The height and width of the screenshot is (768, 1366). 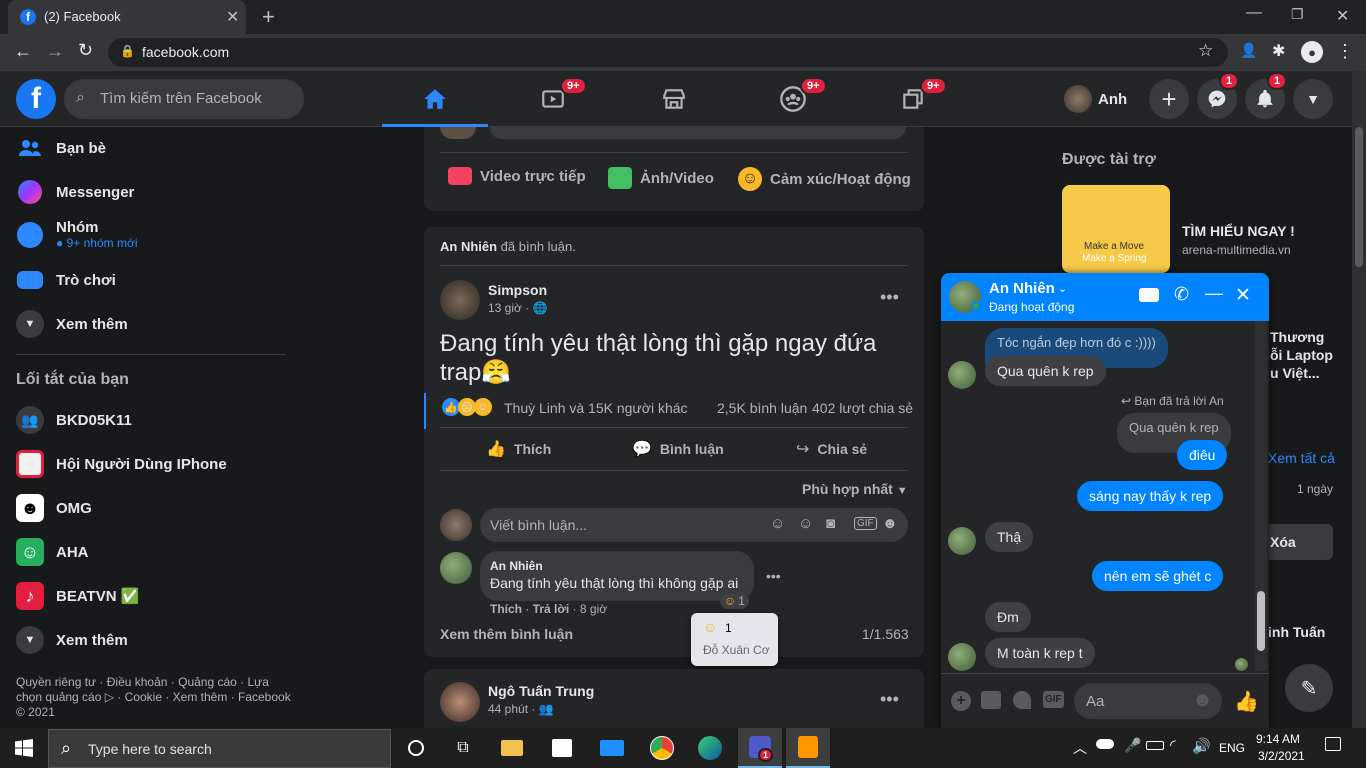 I want to click on comment-reaction: ☺ 1, so click(x=734, y=601).